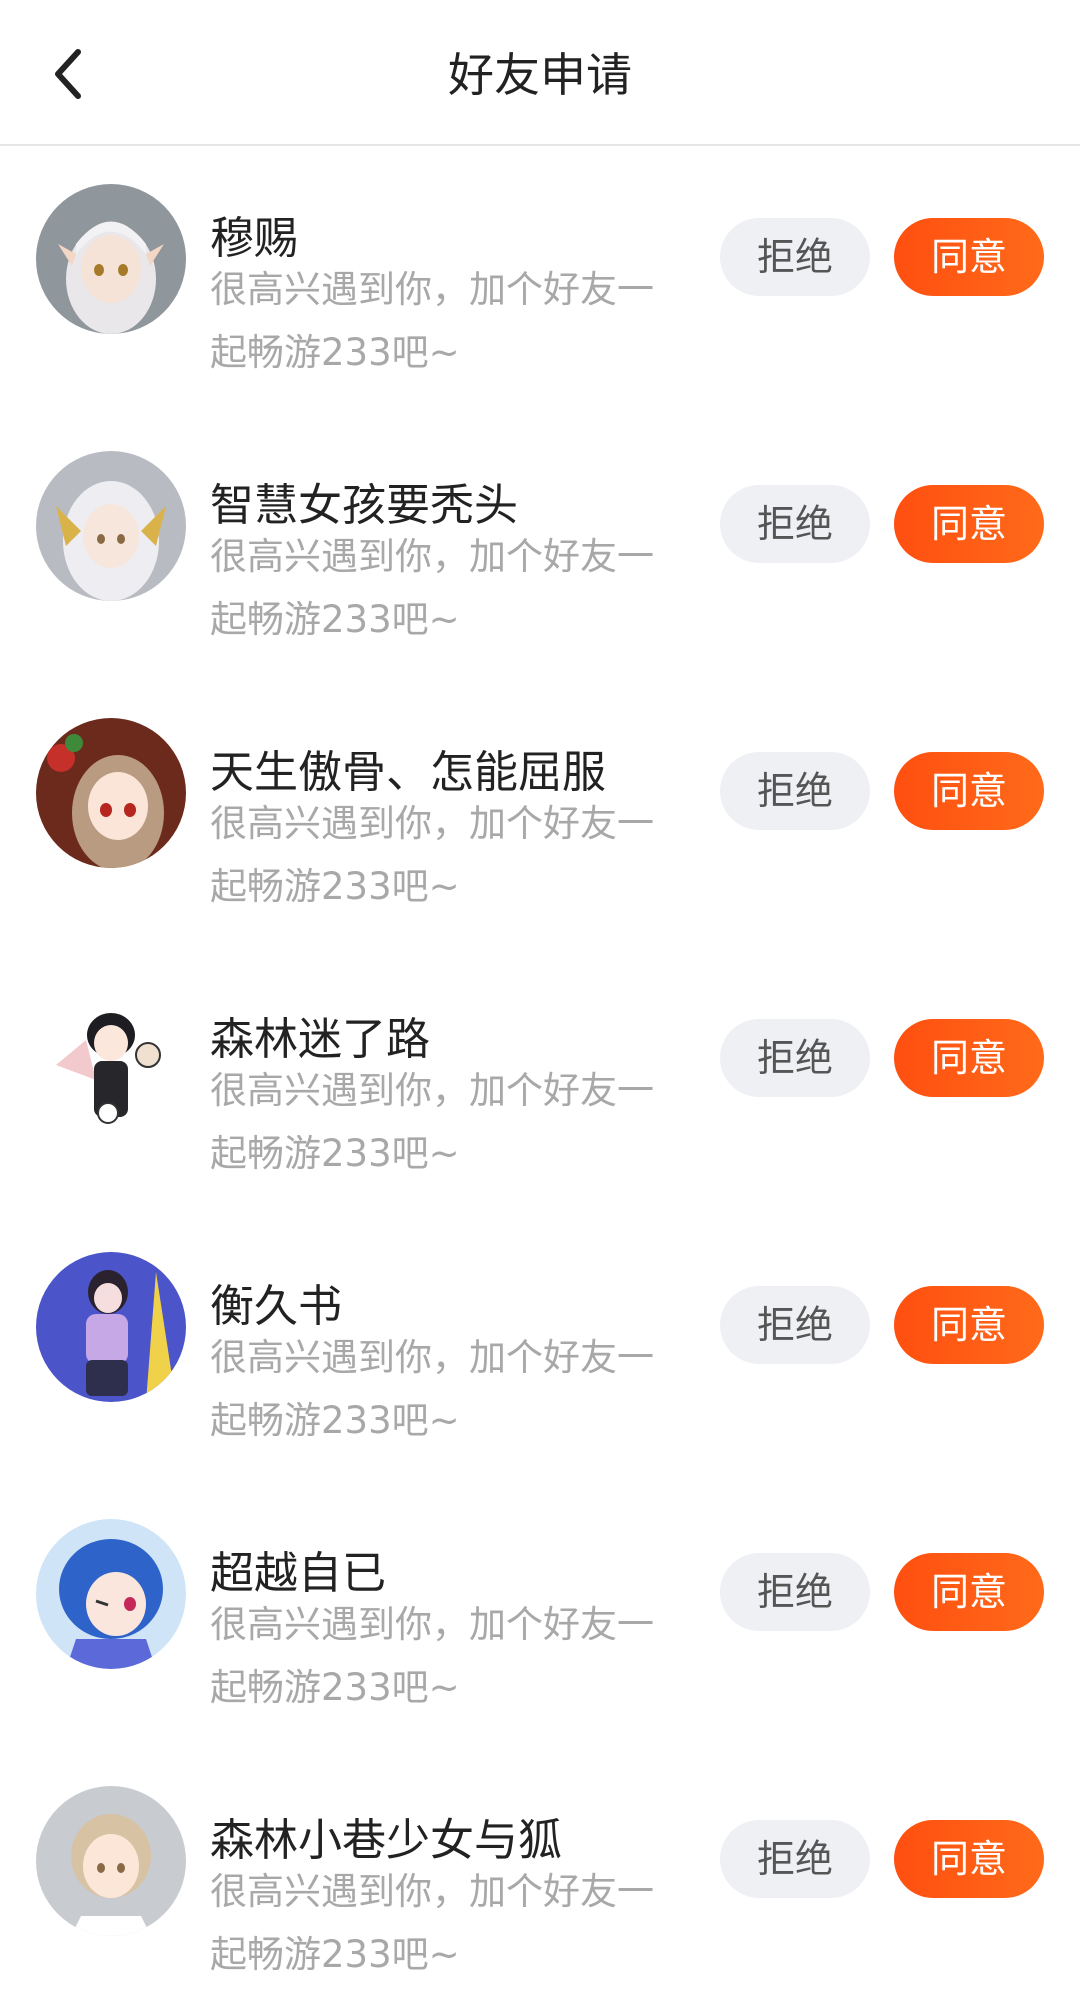 The height and width of the screenshot is (2015, 1080). I want to click on requester-name: 森林迷了路, so click(320, 1039).